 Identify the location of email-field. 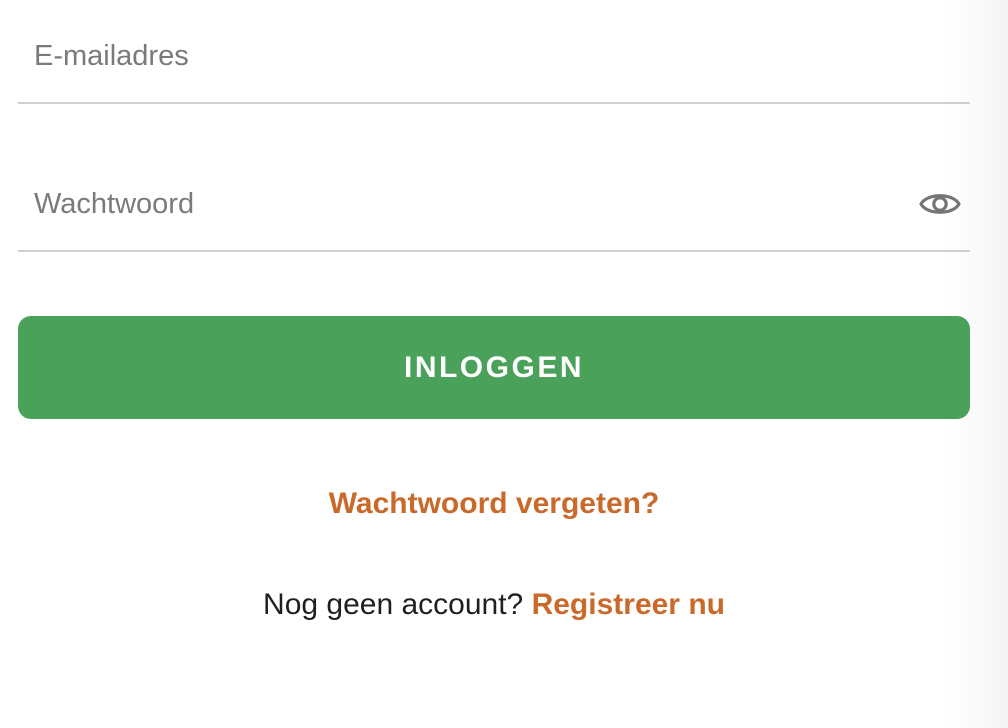
(467, 56).